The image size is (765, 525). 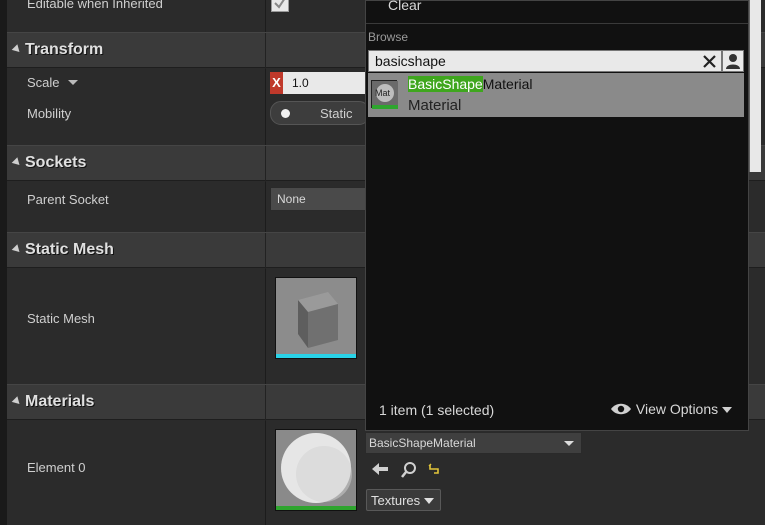 I want to click on section-title: Static Mesh, so click(x=69, y=249).